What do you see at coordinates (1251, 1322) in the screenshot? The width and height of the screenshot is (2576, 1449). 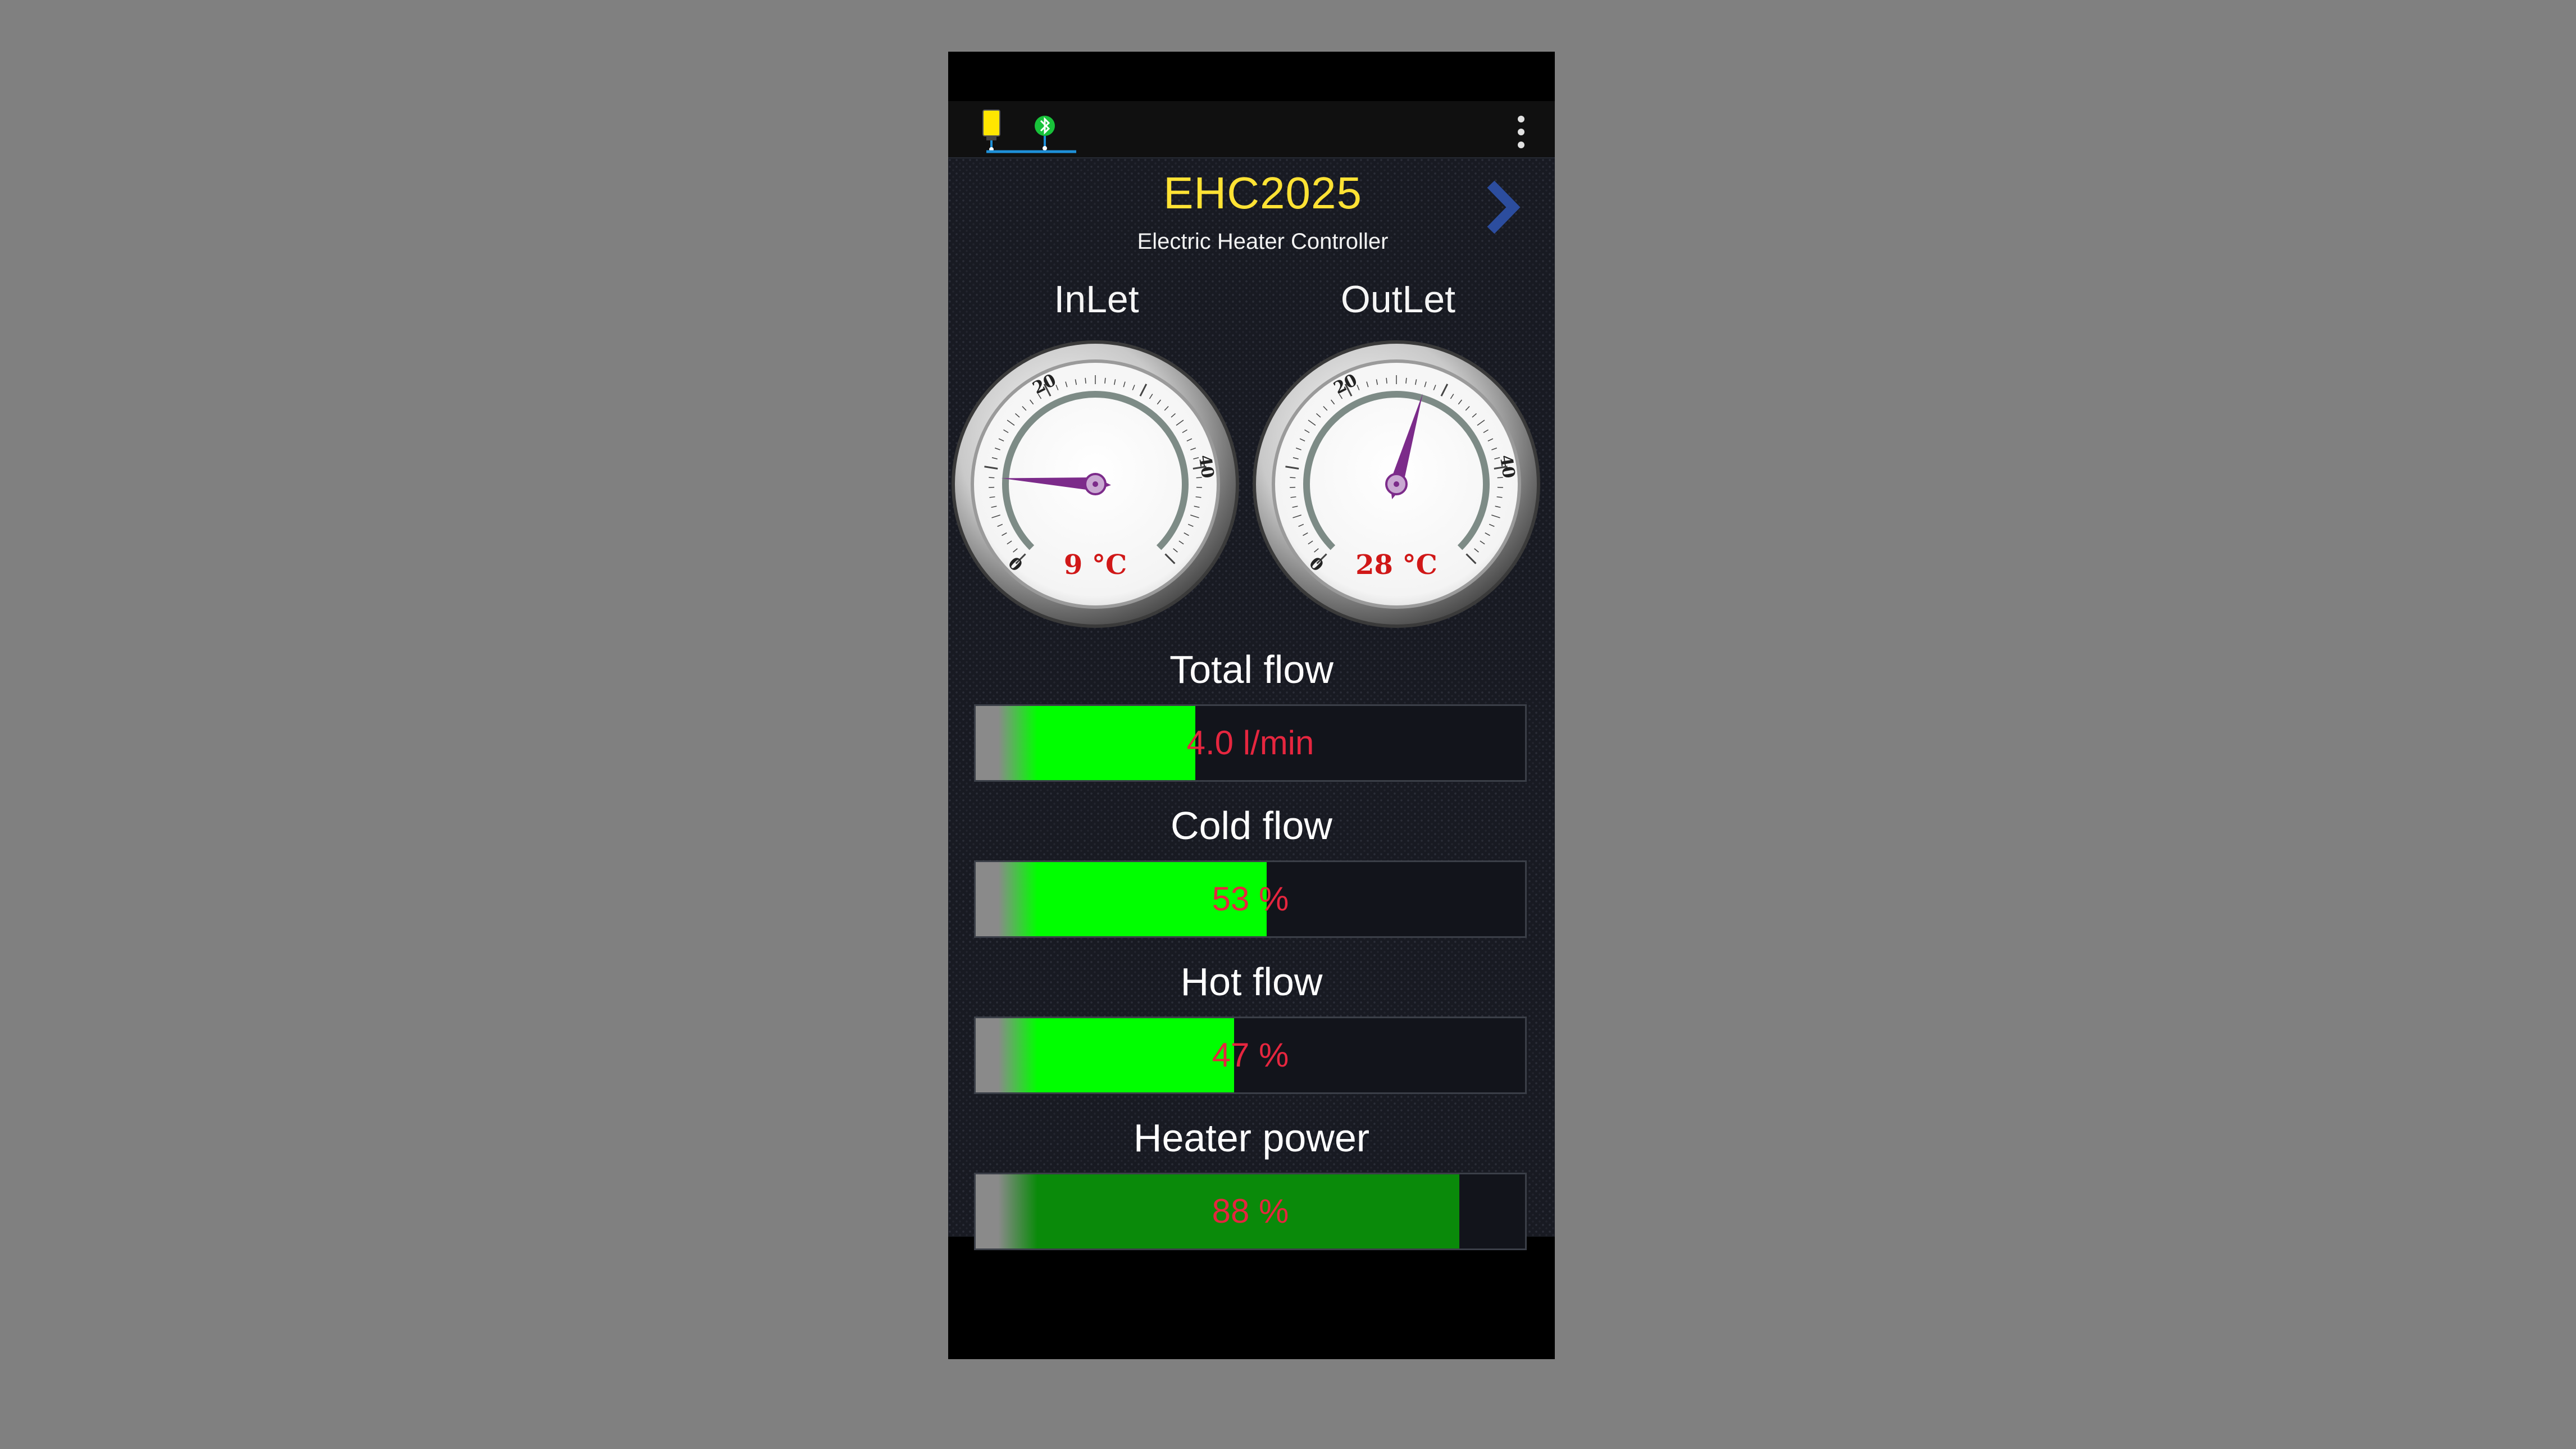 I see `navigation-bar-area` at bounding box center [1251, 1322].